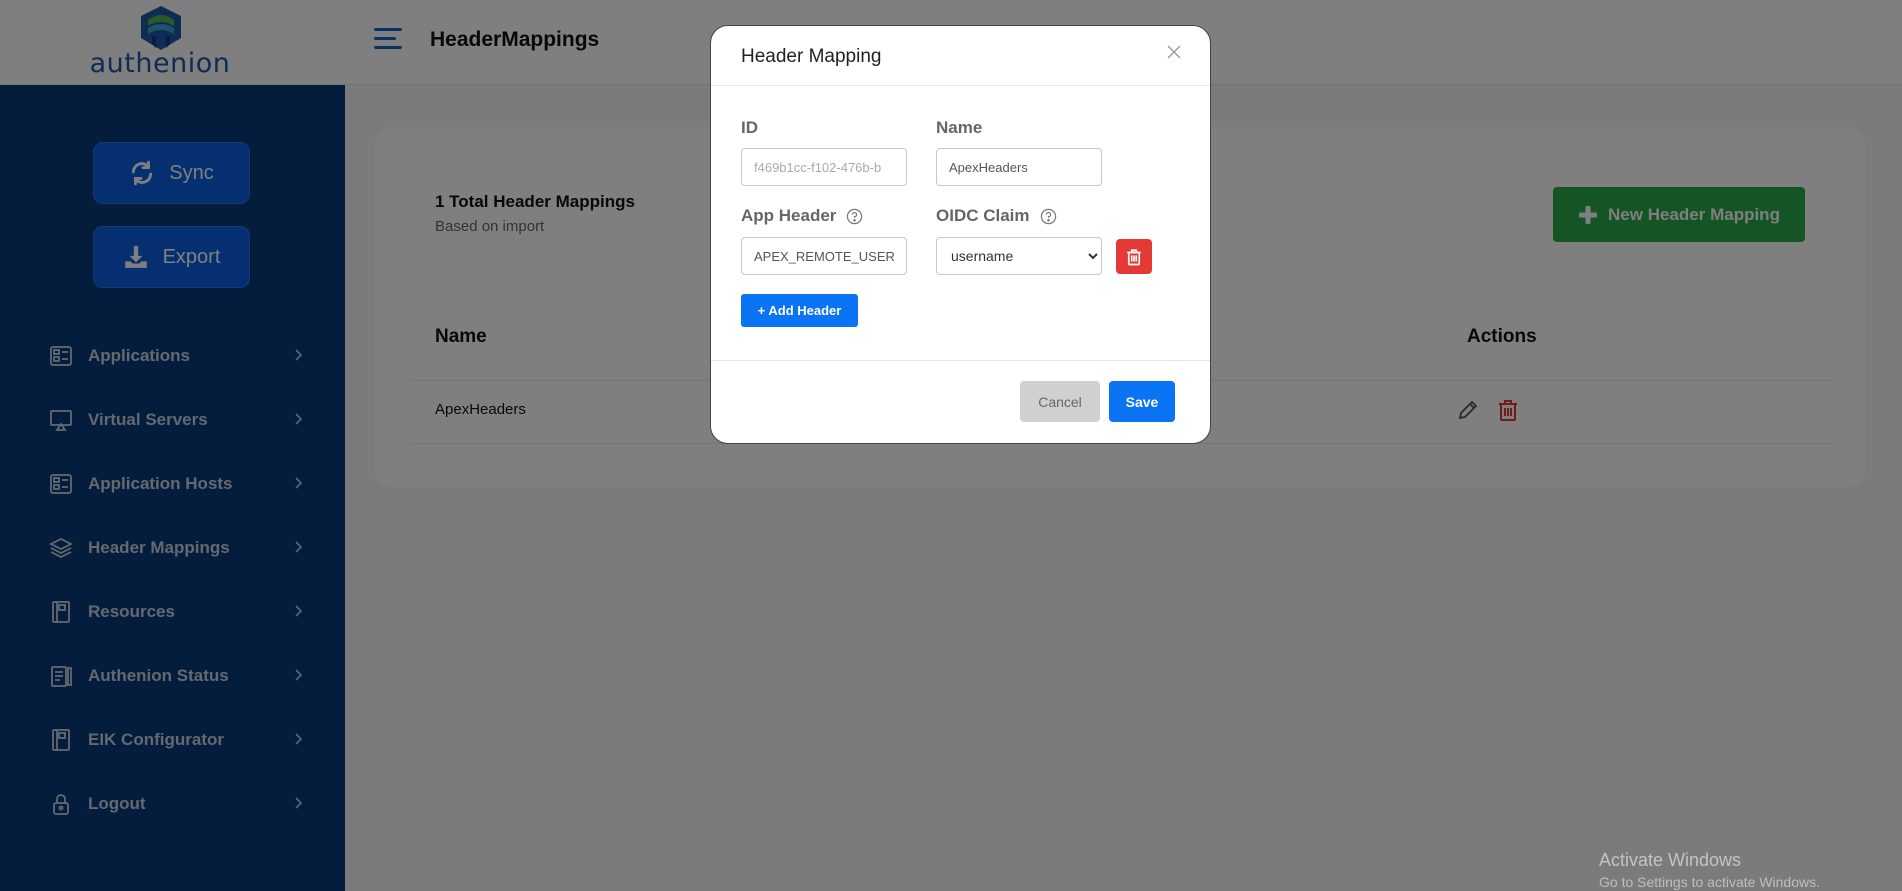 The width and height of the screenshot is (1902, 891). What do you see at coordinates (1709, 882) in the screenshot?
I see `activate-windows-subtitle: Go to Settings to activate Windows.` at bounding box center [1709, 882].